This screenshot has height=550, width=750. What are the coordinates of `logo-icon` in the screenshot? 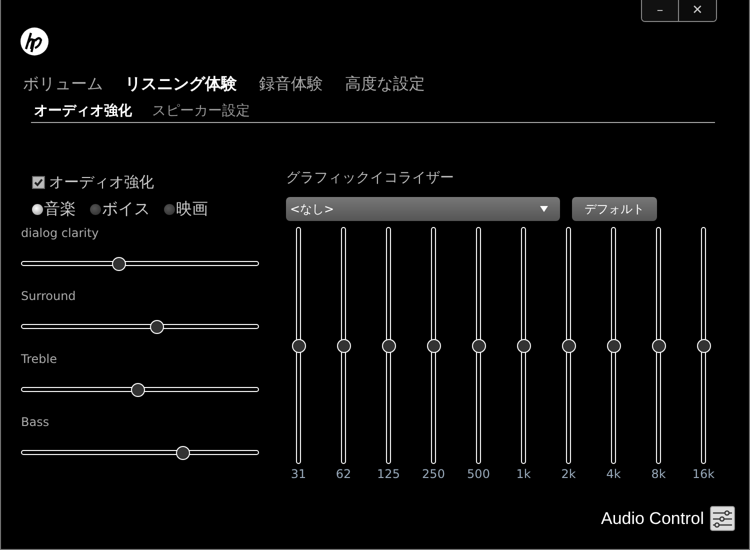 It's located at (34, 41).